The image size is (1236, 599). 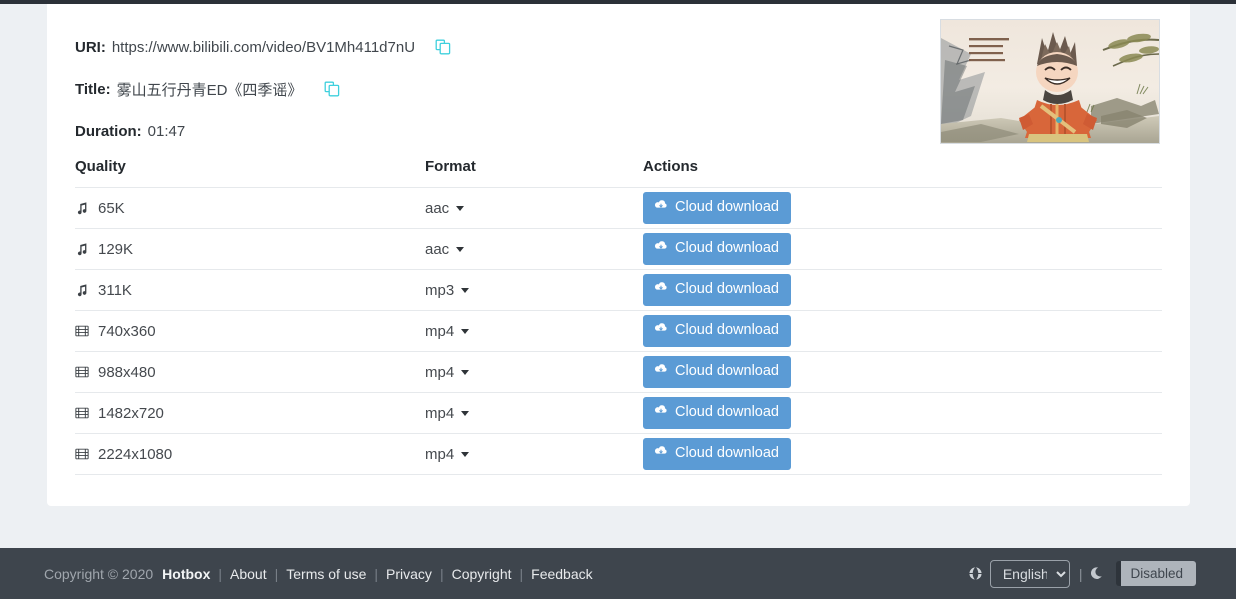 What do you see at coordinates (111, 208) in the screenshot?
I see `quality-label: 65K` at bounding box center [111, 208].